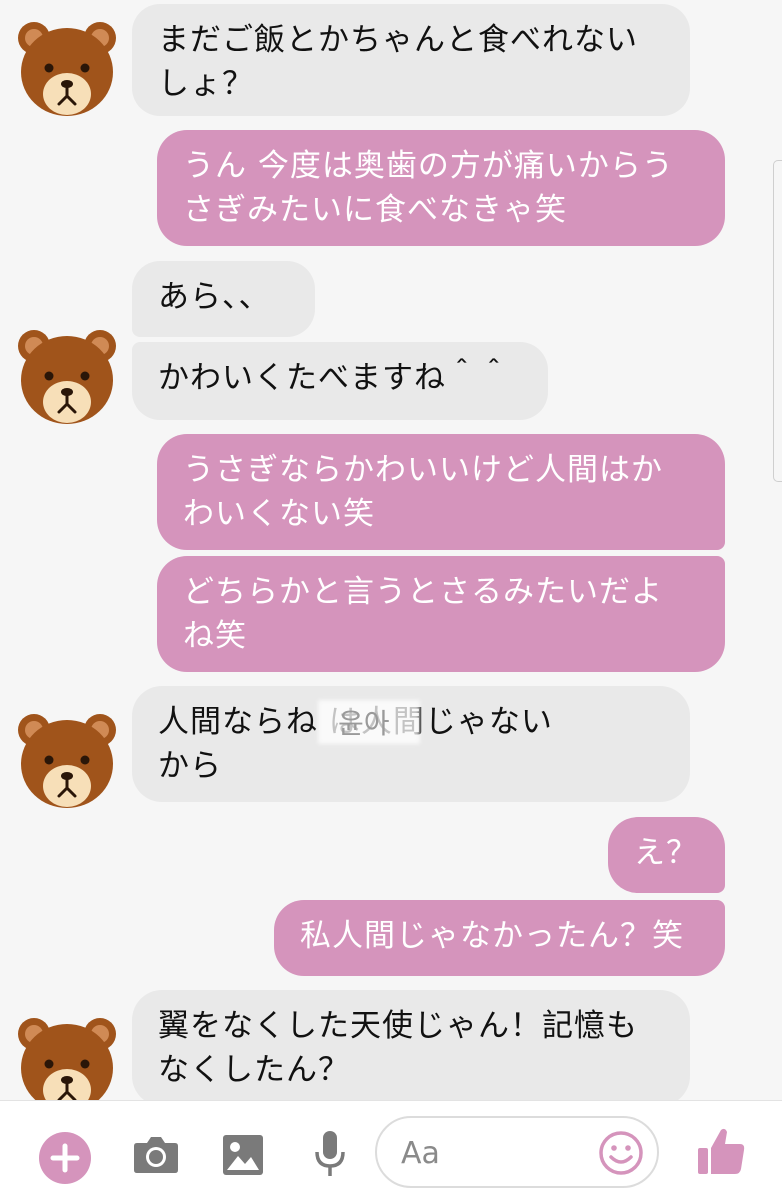 This screenshot has height=1201, width=782. What do you see at coordinates (340, 381) in the screenshot?
I see `message-bubble-incoming: かわいくたべますね＾＾` at bounding box center [340, 381].